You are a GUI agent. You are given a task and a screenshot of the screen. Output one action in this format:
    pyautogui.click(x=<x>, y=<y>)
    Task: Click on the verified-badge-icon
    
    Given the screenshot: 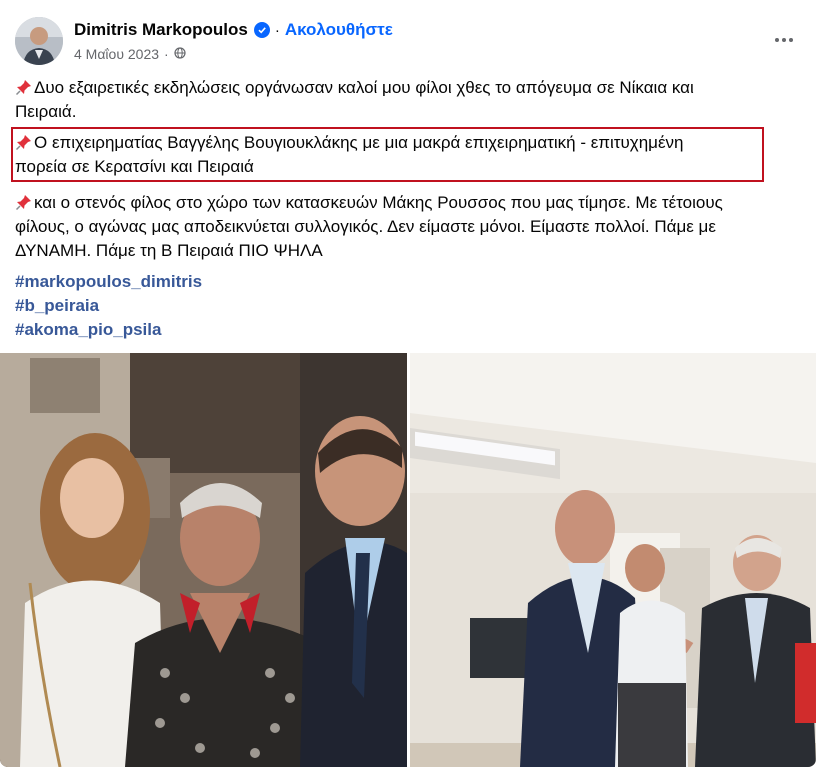 What is the action you would take?
    pyautogui.click(x=261, y=30)
    